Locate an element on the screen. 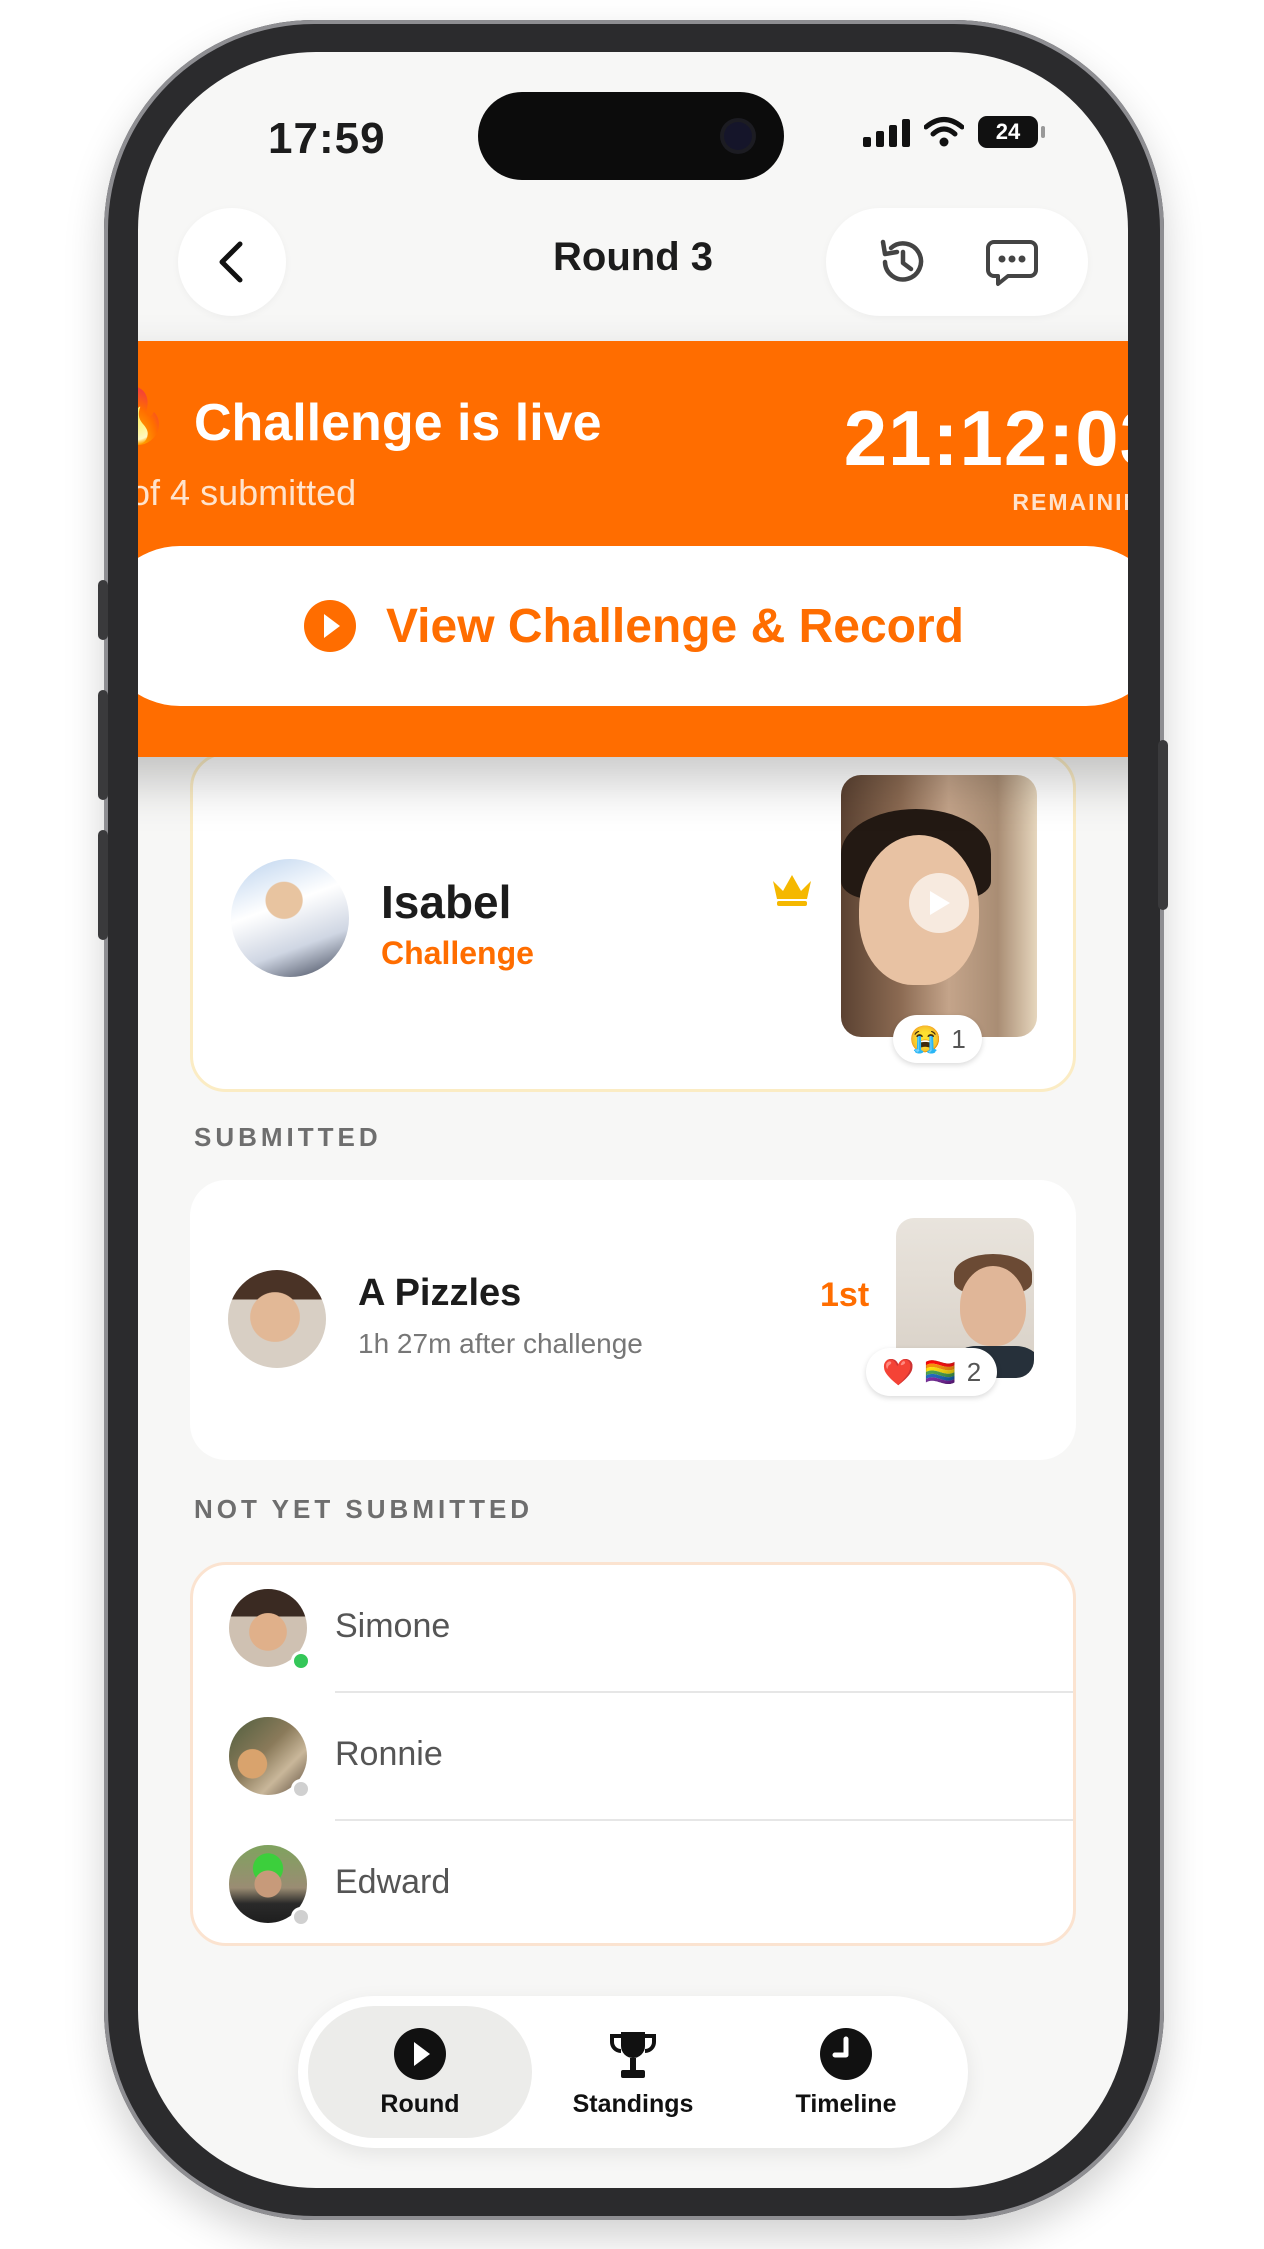 Image resolution: width=1264 pixels, height=2249 pixels. play-icon is located at coordinates (939, 903).